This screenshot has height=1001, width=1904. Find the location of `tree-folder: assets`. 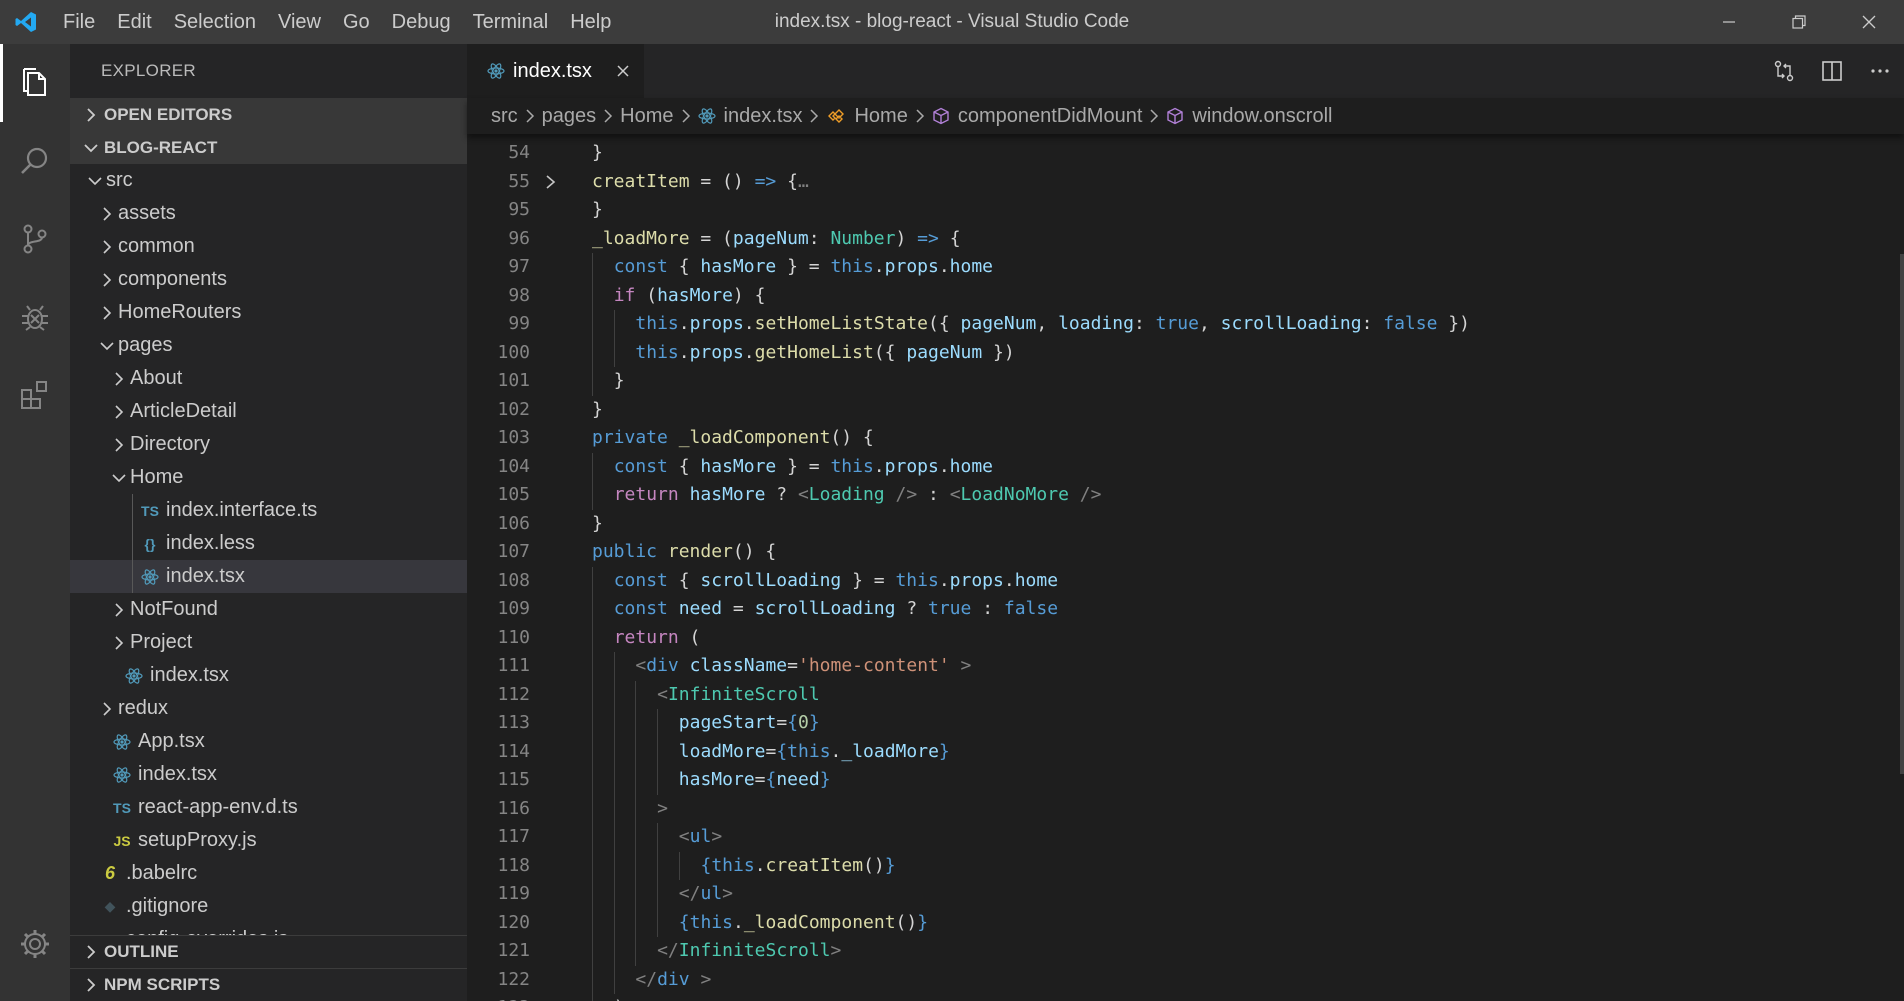

tree-folder: assets is located at coordinates (268, 213).